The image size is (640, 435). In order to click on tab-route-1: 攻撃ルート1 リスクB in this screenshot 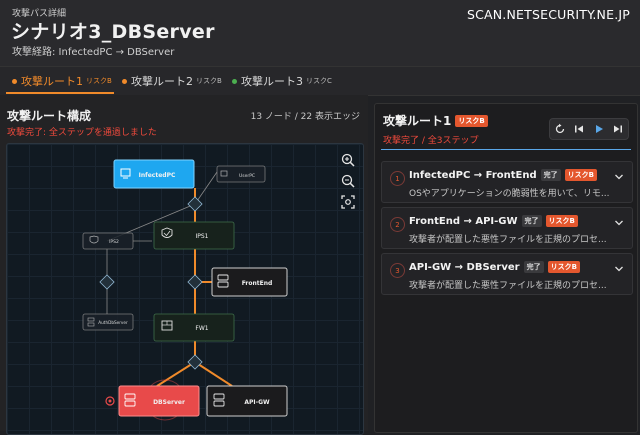, I will do `click(62, 81)`.